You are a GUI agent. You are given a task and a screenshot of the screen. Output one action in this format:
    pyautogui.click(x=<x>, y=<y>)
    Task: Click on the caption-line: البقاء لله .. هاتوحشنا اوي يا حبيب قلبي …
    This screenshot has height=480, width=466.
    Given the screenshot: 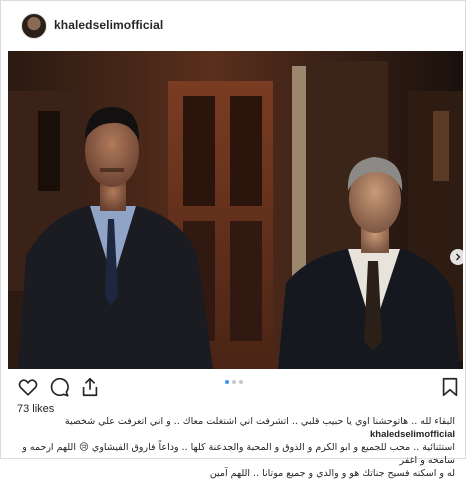 What is the action you would take?
    pyautogui.click(x=232, y=428)
    